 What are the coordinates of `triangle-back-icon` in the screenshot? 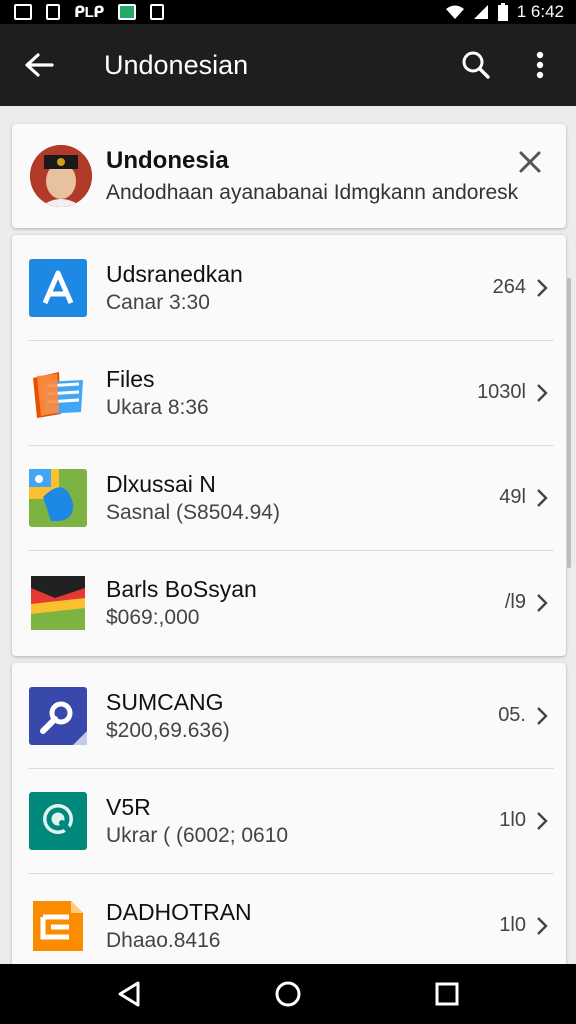 It's located at (129, 994).